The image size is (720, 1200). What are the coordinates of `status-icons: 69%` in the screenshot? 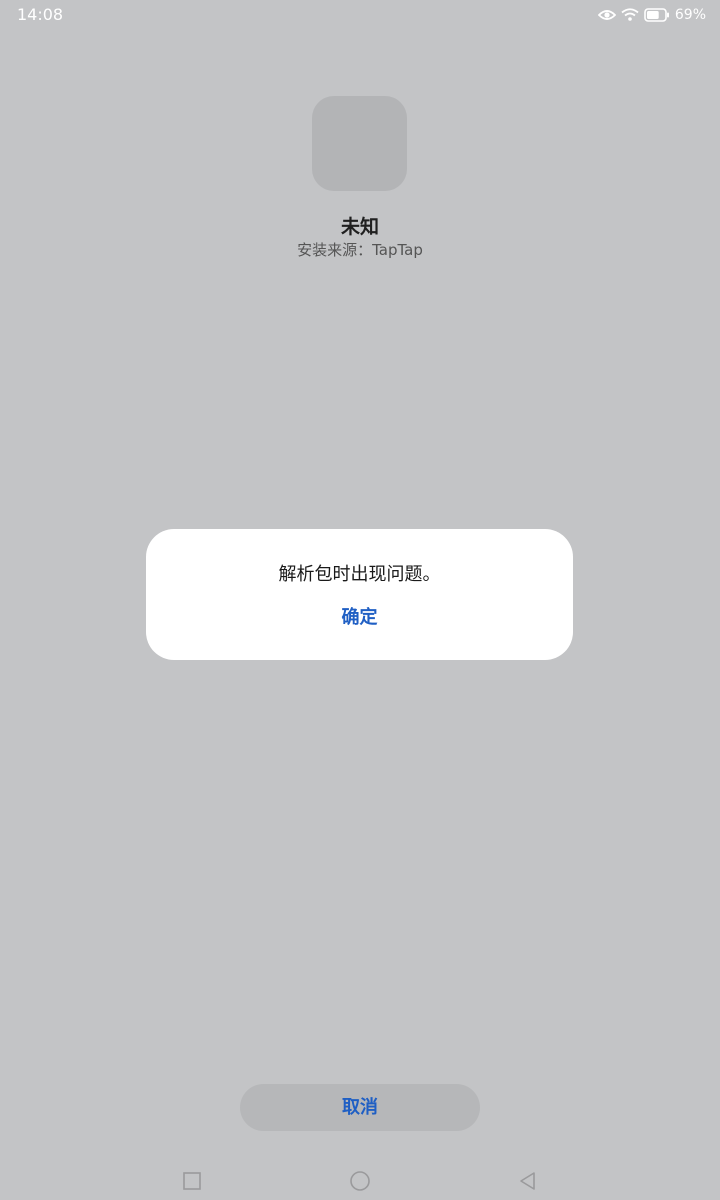 It's located at (651, 15).